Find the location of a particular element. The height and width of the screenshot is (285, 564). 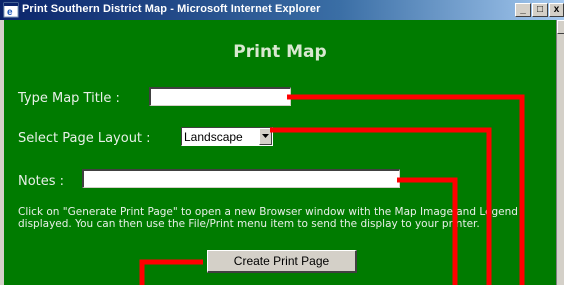

maximize-button: □ is located at coordinates (540, 10).